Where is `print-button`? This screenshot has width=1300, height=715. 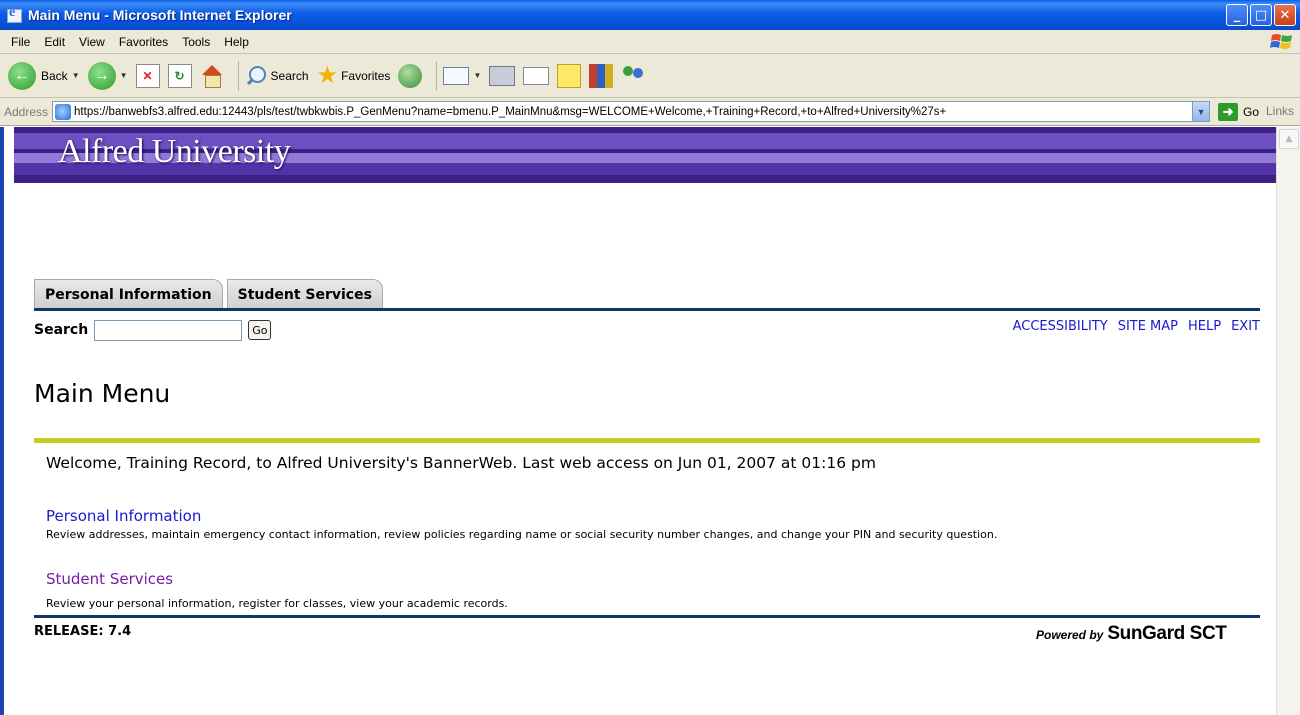 print-button is located at coordinates (502, 75).